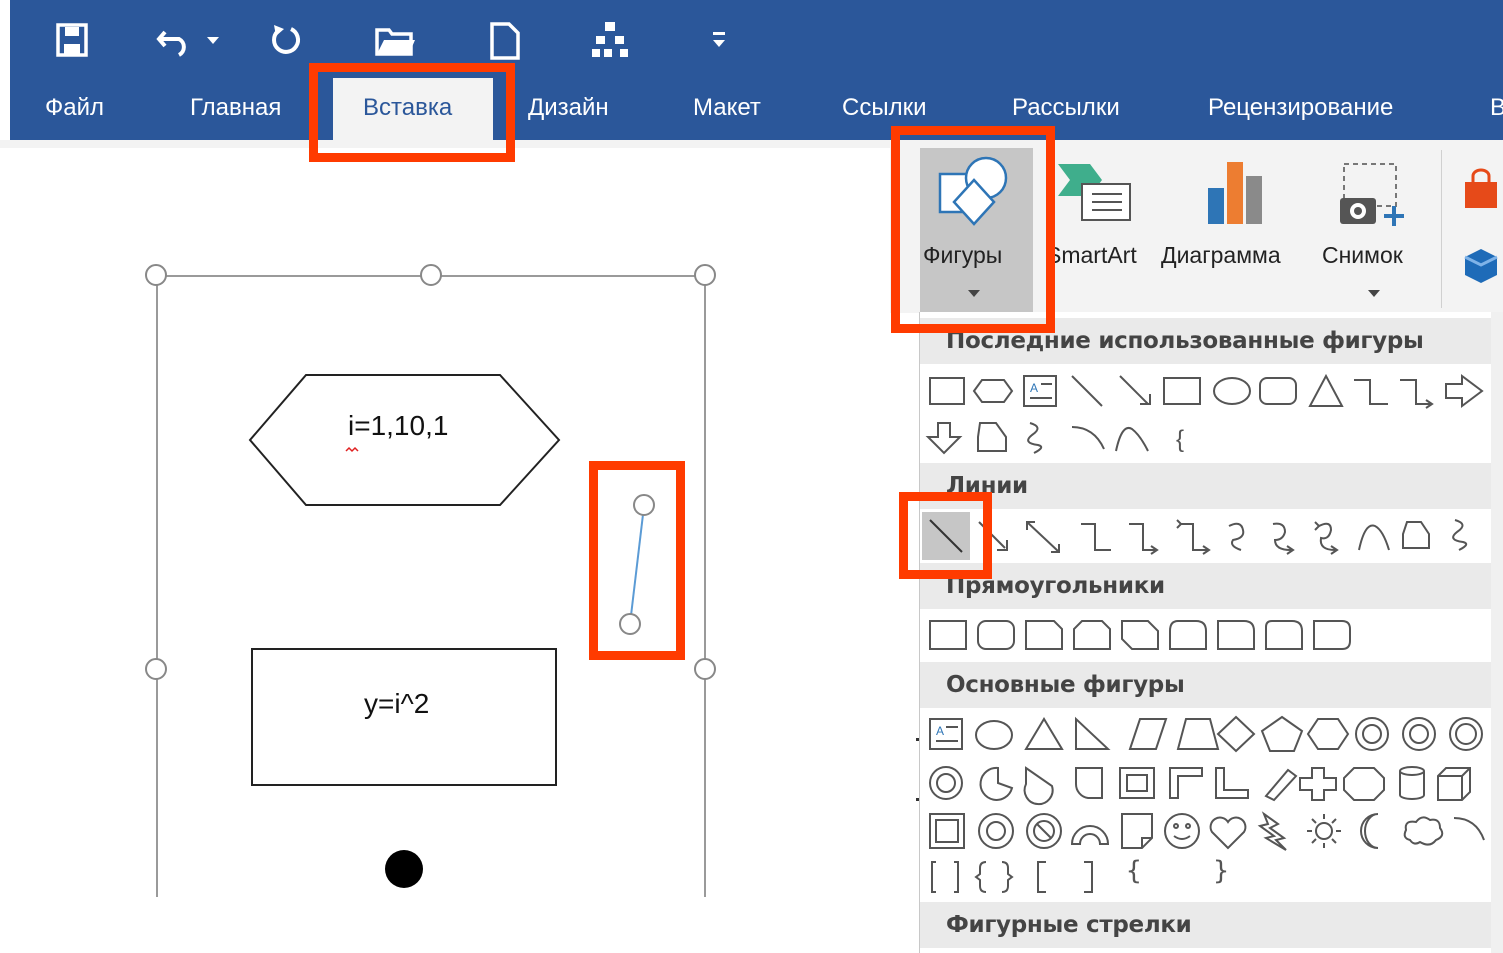  Describe the element at coordinates (1232, 538) in the screenshot. I see `lines-row` at that location.